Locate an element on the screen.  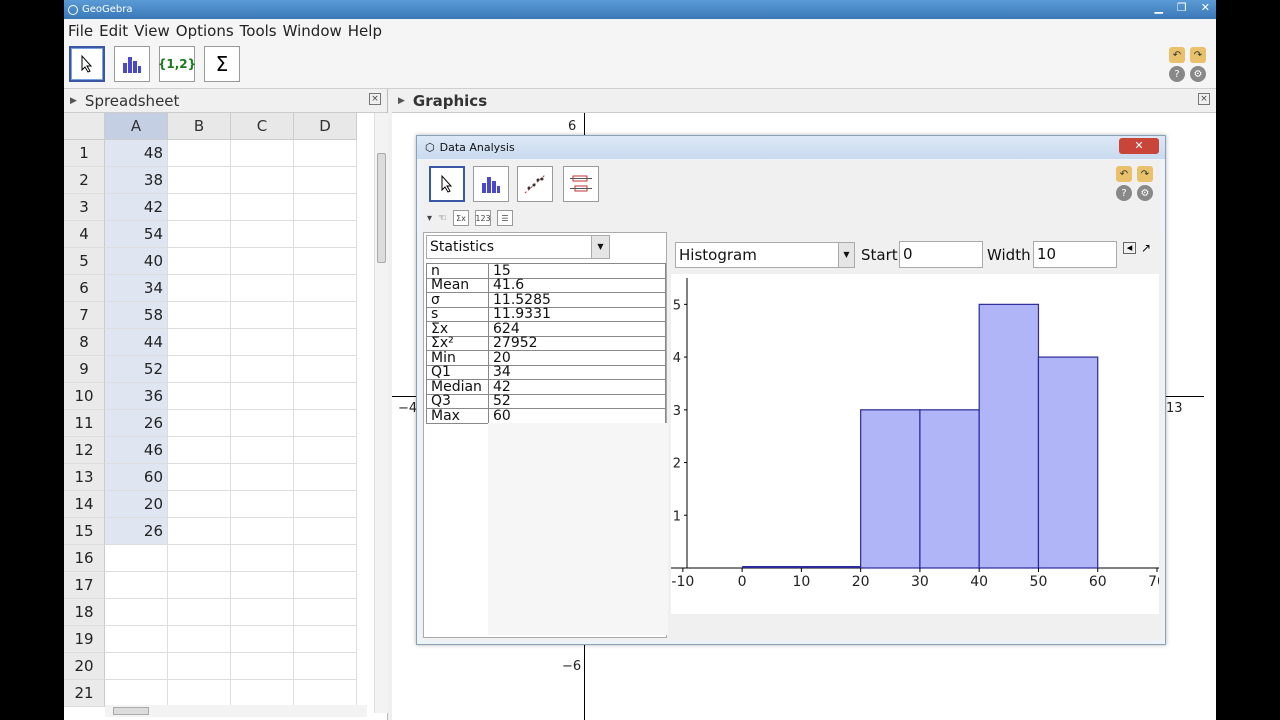
cell-c9 is located at coordinates (262, 369).